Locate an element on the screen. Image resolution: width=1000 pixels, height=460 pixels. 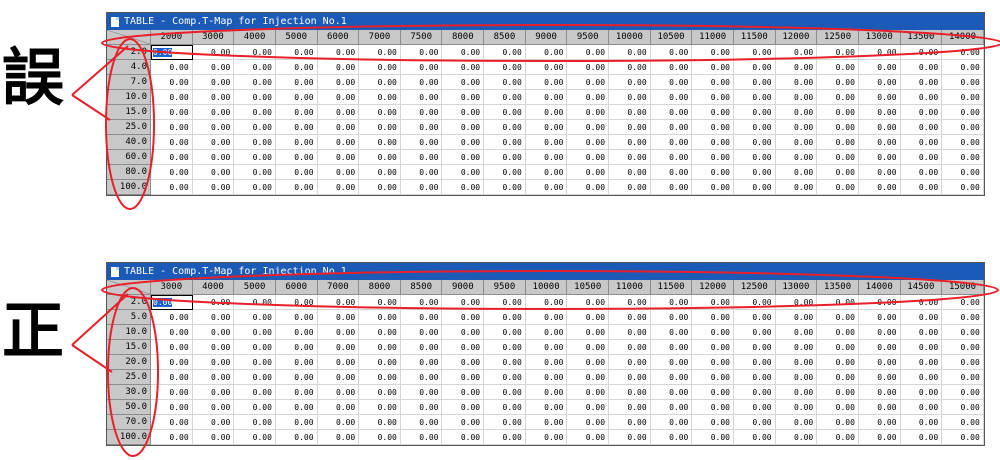
column-header: 11500 is located at coordinates (754, 37).